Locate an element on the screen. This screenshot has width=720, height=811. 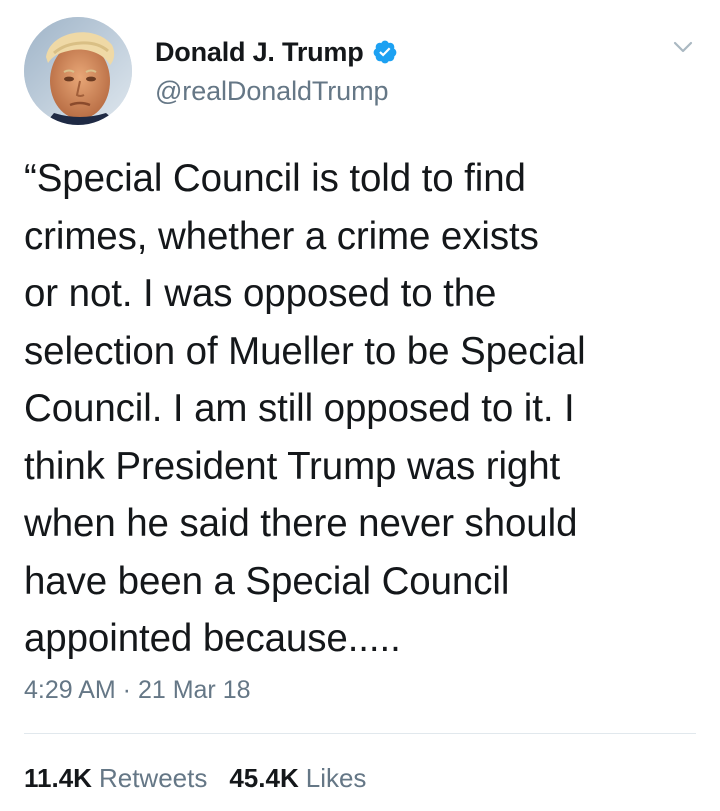
tweet-text-line: crimes, whether a crime exists is located at coordinates (281, 236).